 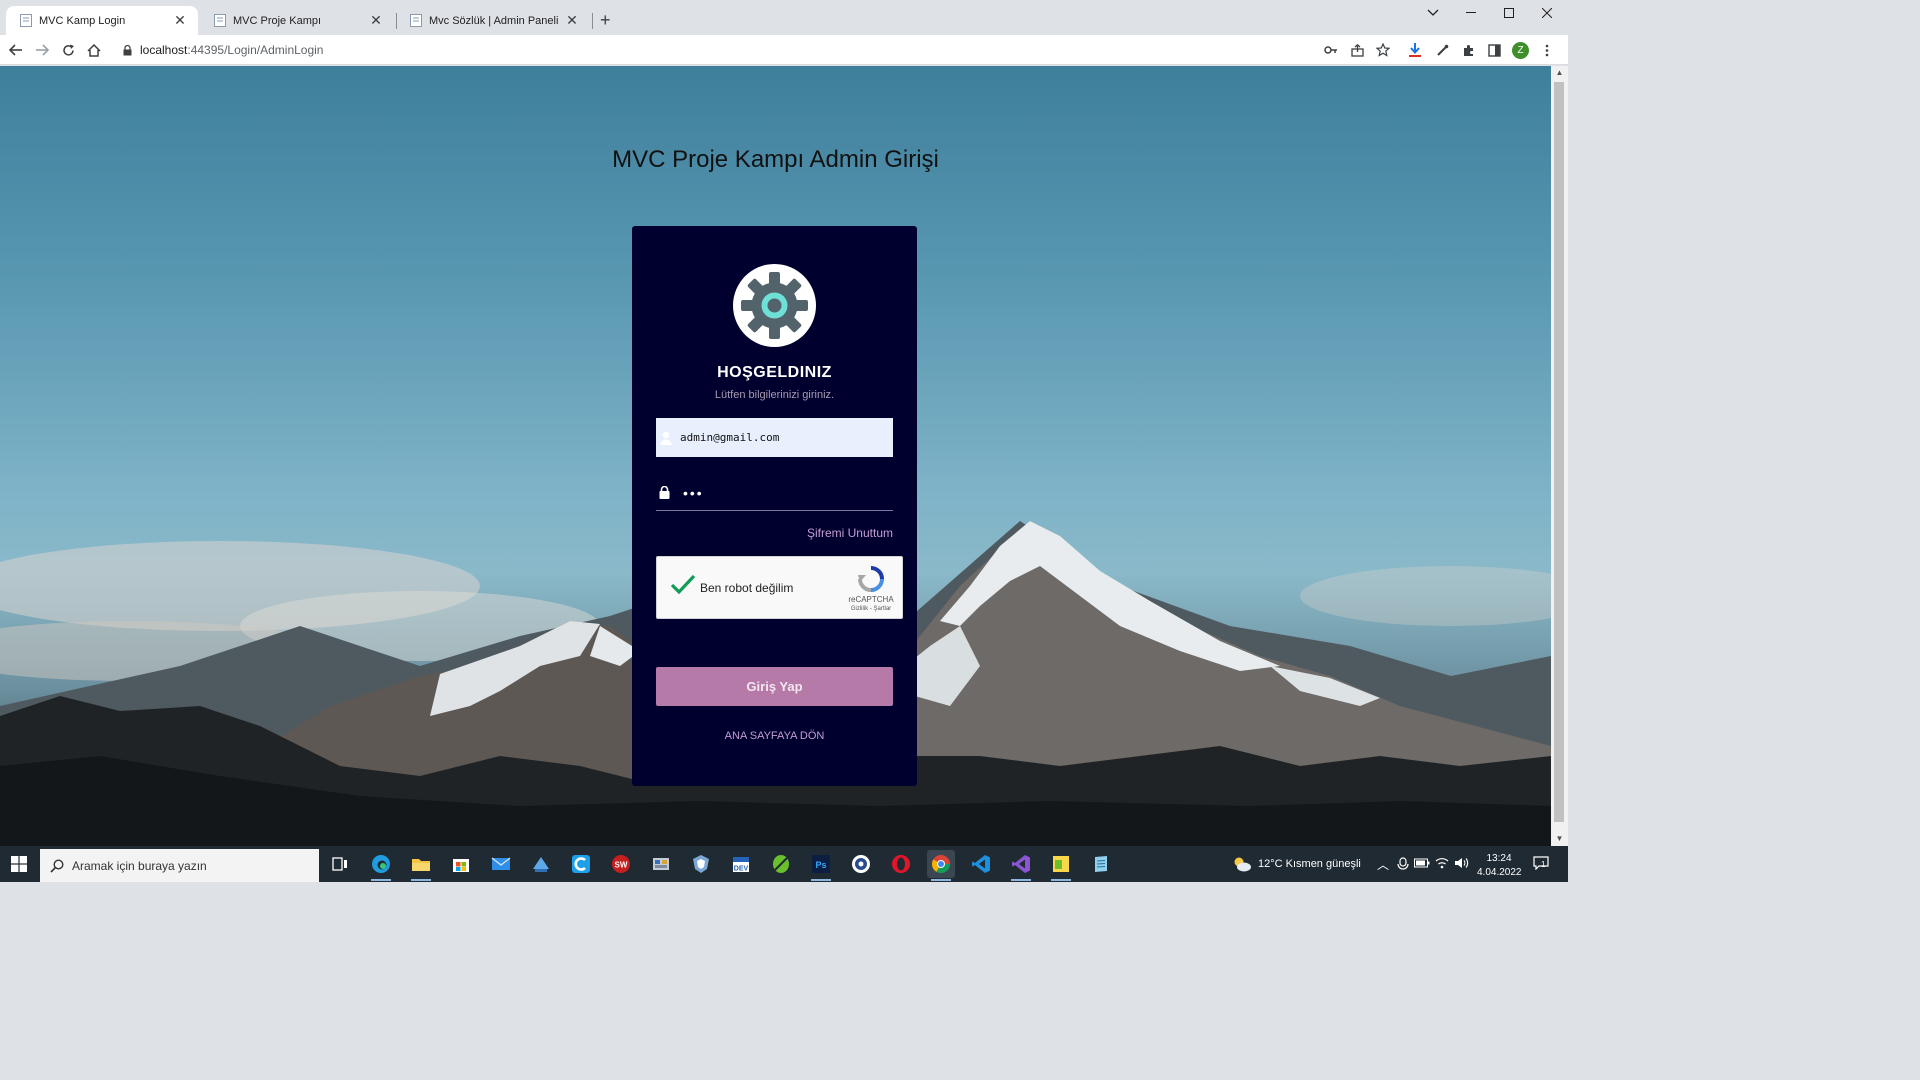 I want to click on welcome-subtitle: Lütfen bilgilerinizi giriniz., so click(x=774, y=395).